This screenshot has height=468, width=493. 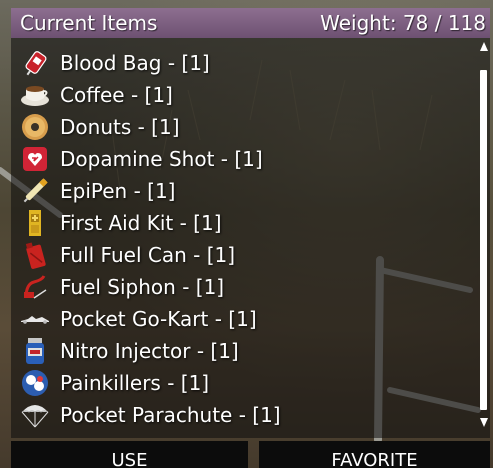 What do you see at coordinates (149, 351) in the screenshot?
I see `item-label: Nitro Injector - [1]` at bounding box center [149, 351].